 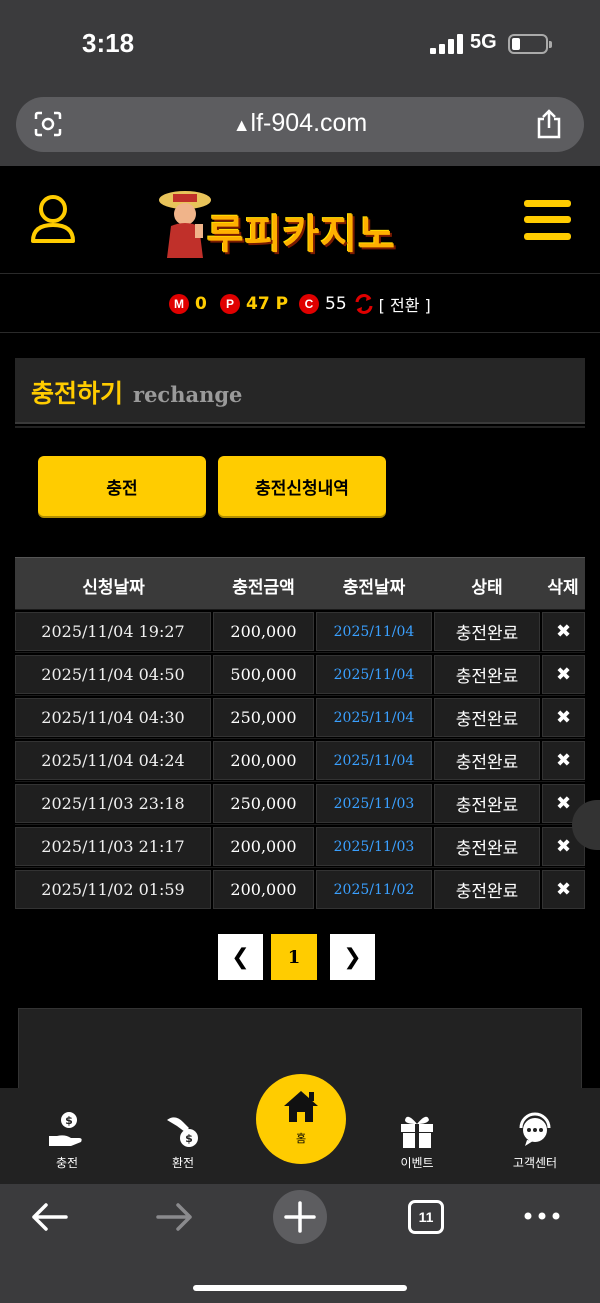 I want to click on support-chat-icon, so click(x=535, y=1129).